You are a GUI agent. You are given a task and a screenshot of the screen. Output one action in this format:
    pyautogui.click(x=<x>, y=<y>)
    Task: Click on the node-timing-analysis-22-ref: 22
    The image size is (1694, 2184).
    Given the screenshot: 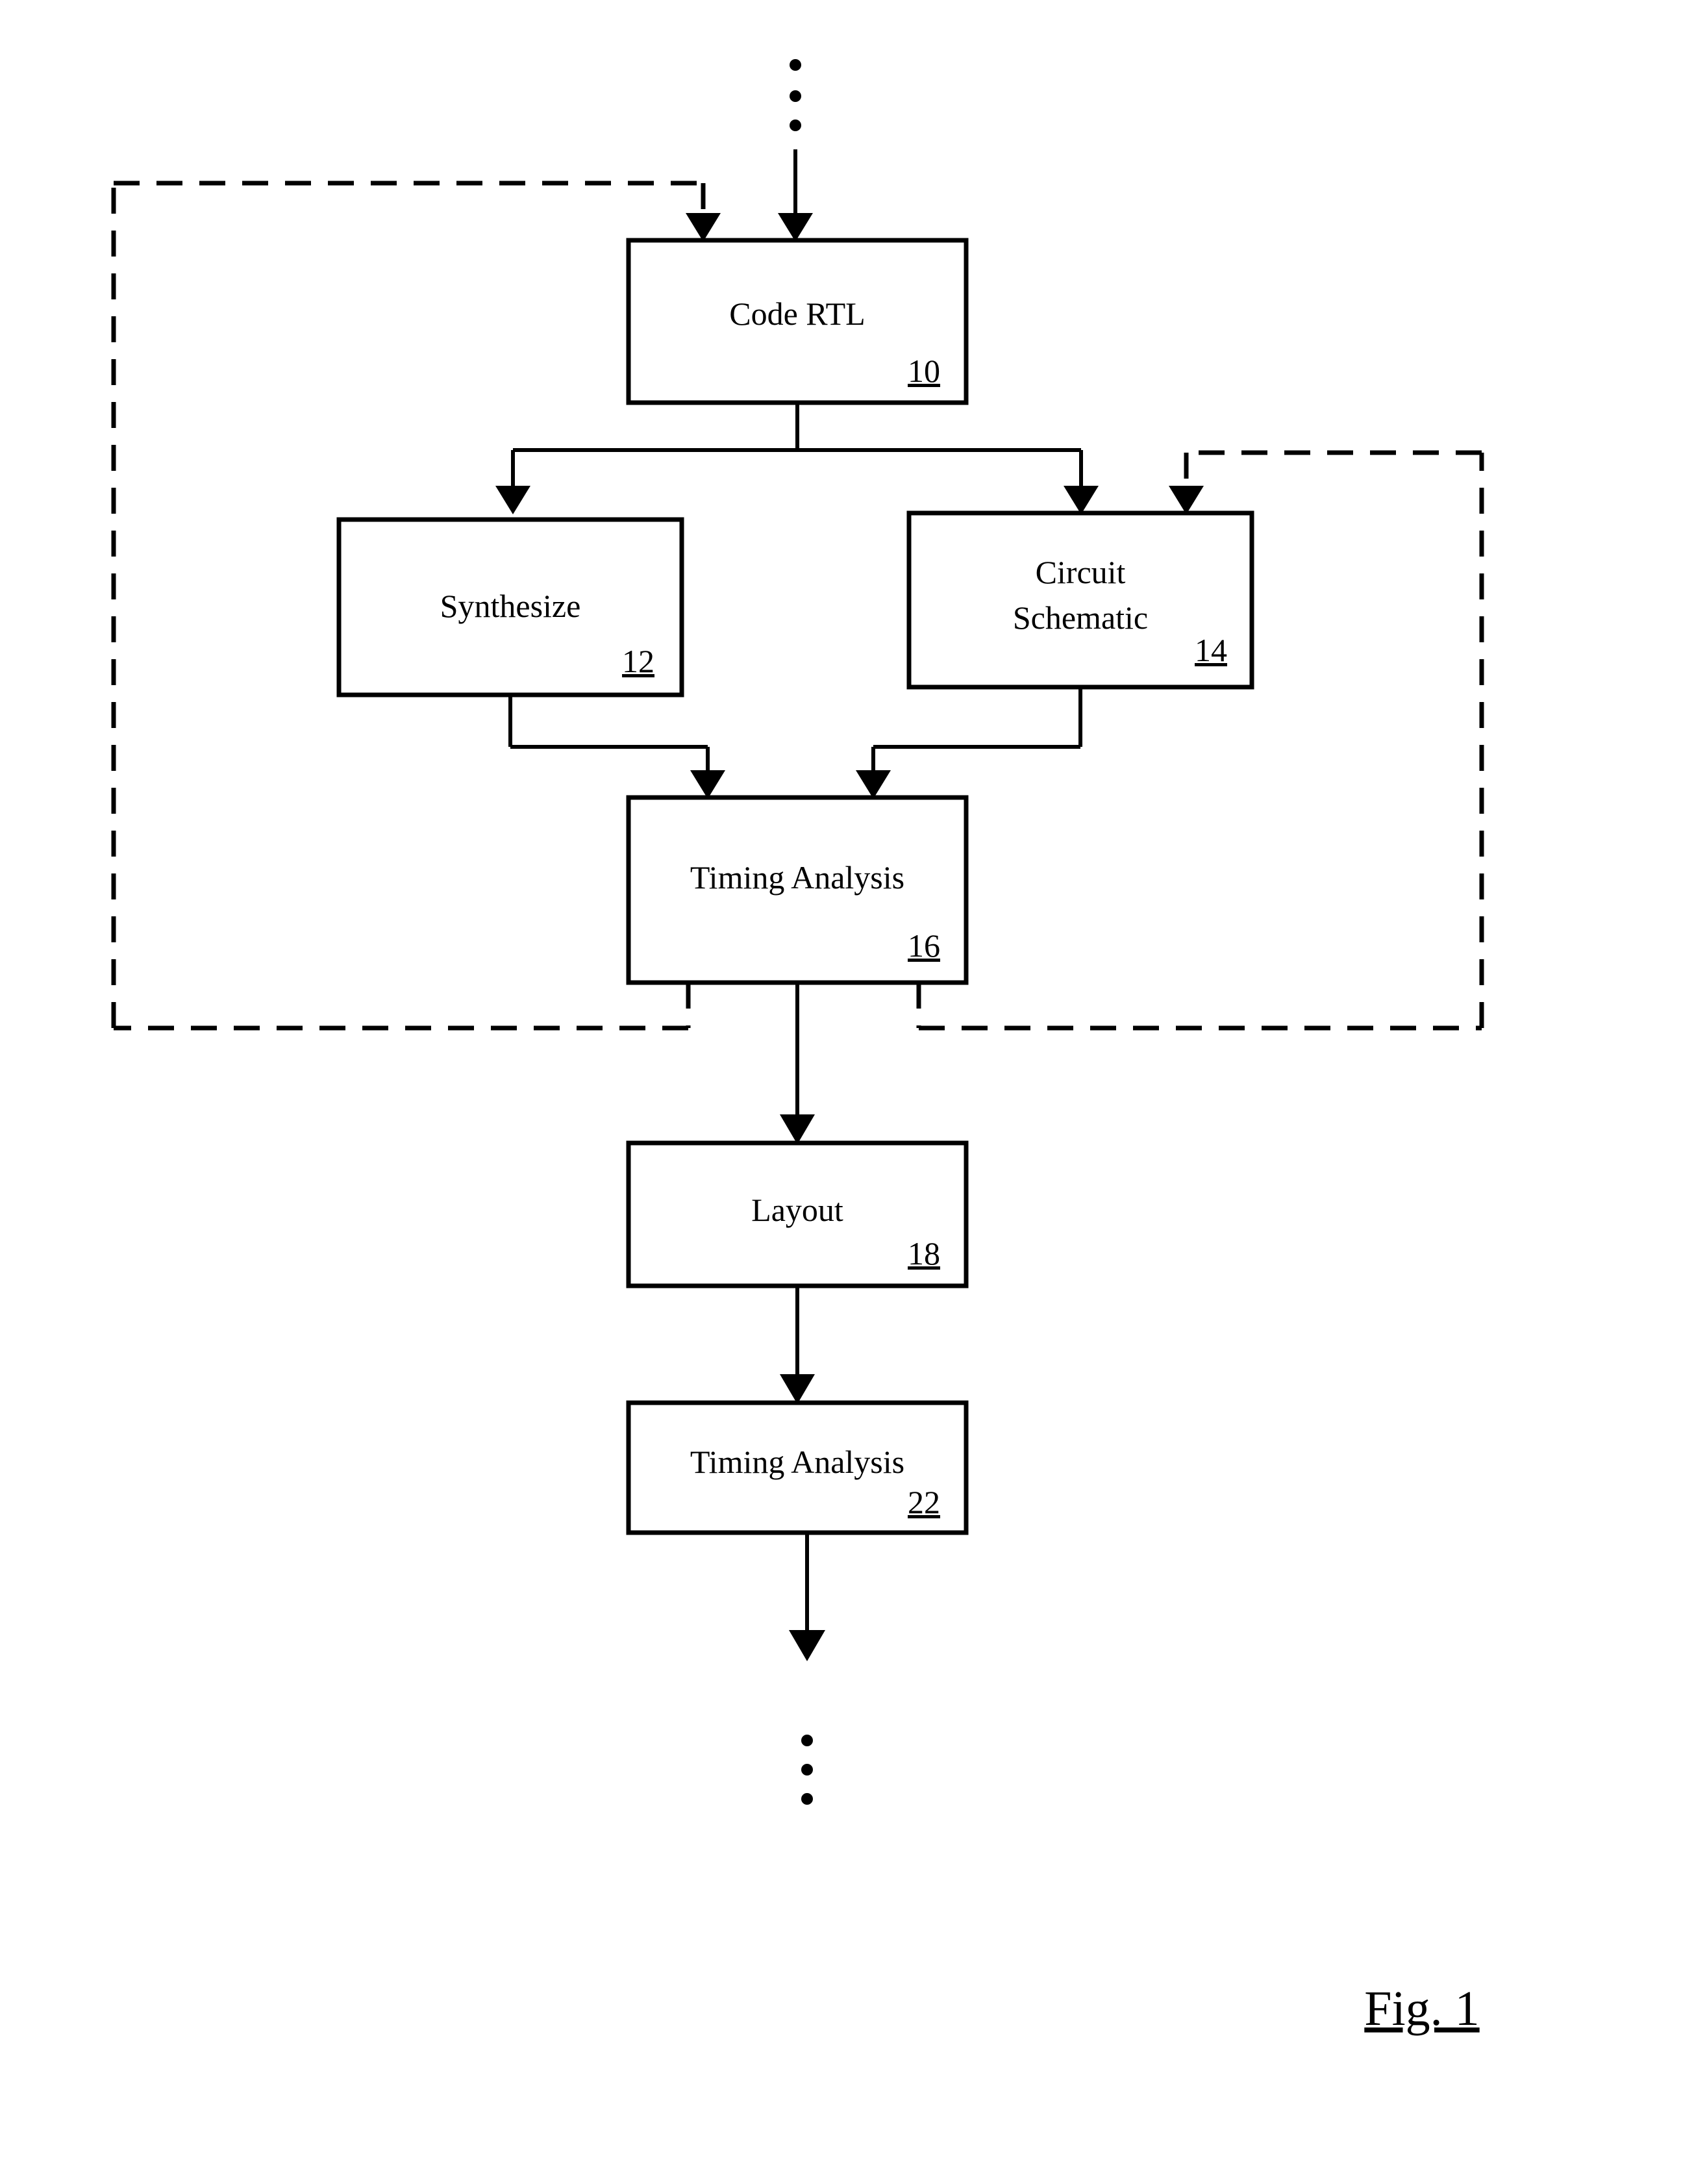 What is the action you would take?
    pyautogui.click(x=924, y=1502)
    